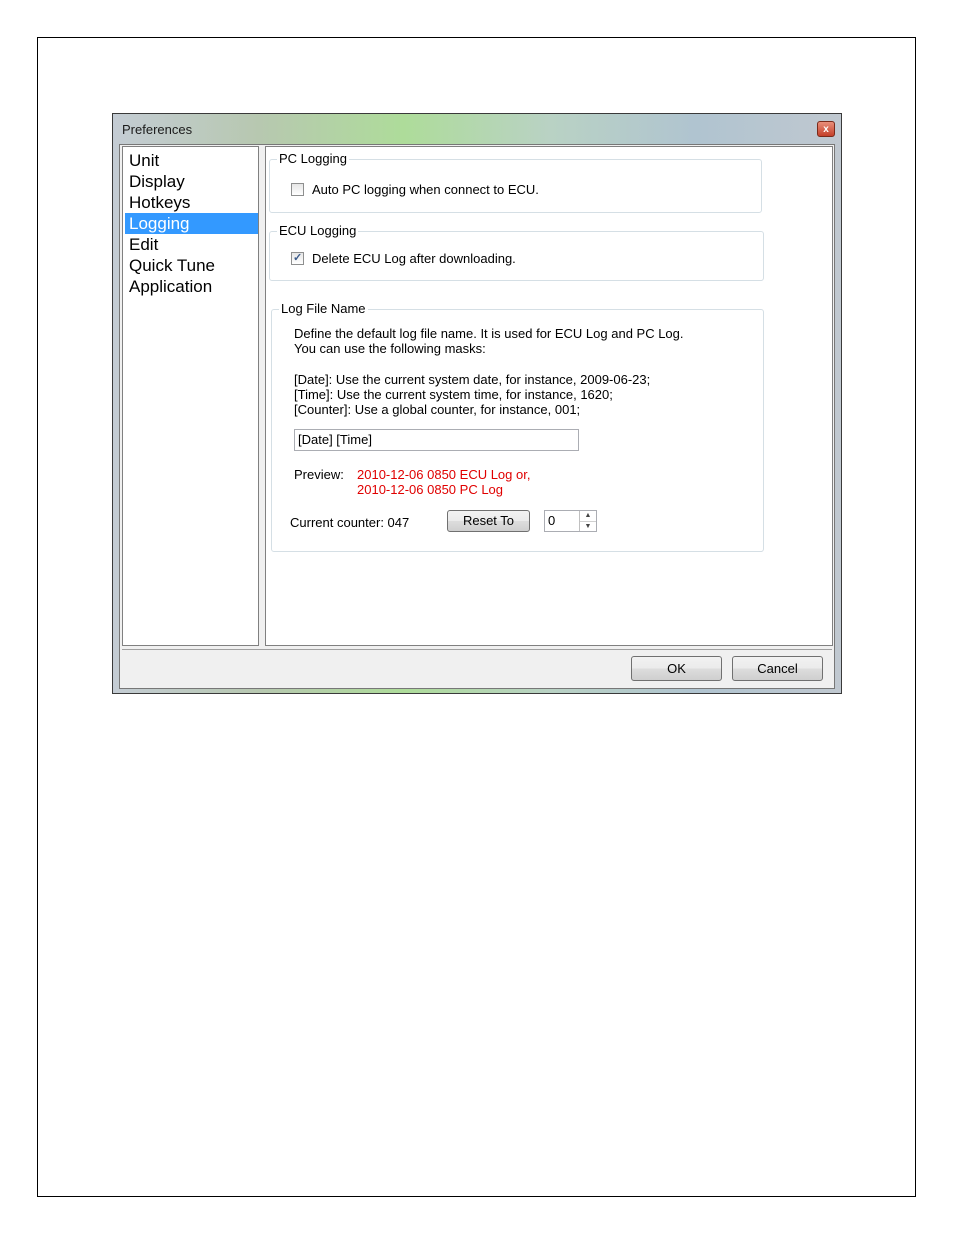 The width and height of the screenshot is (954, 1235). I want to click on ok-button: OK, so click(676, 668).